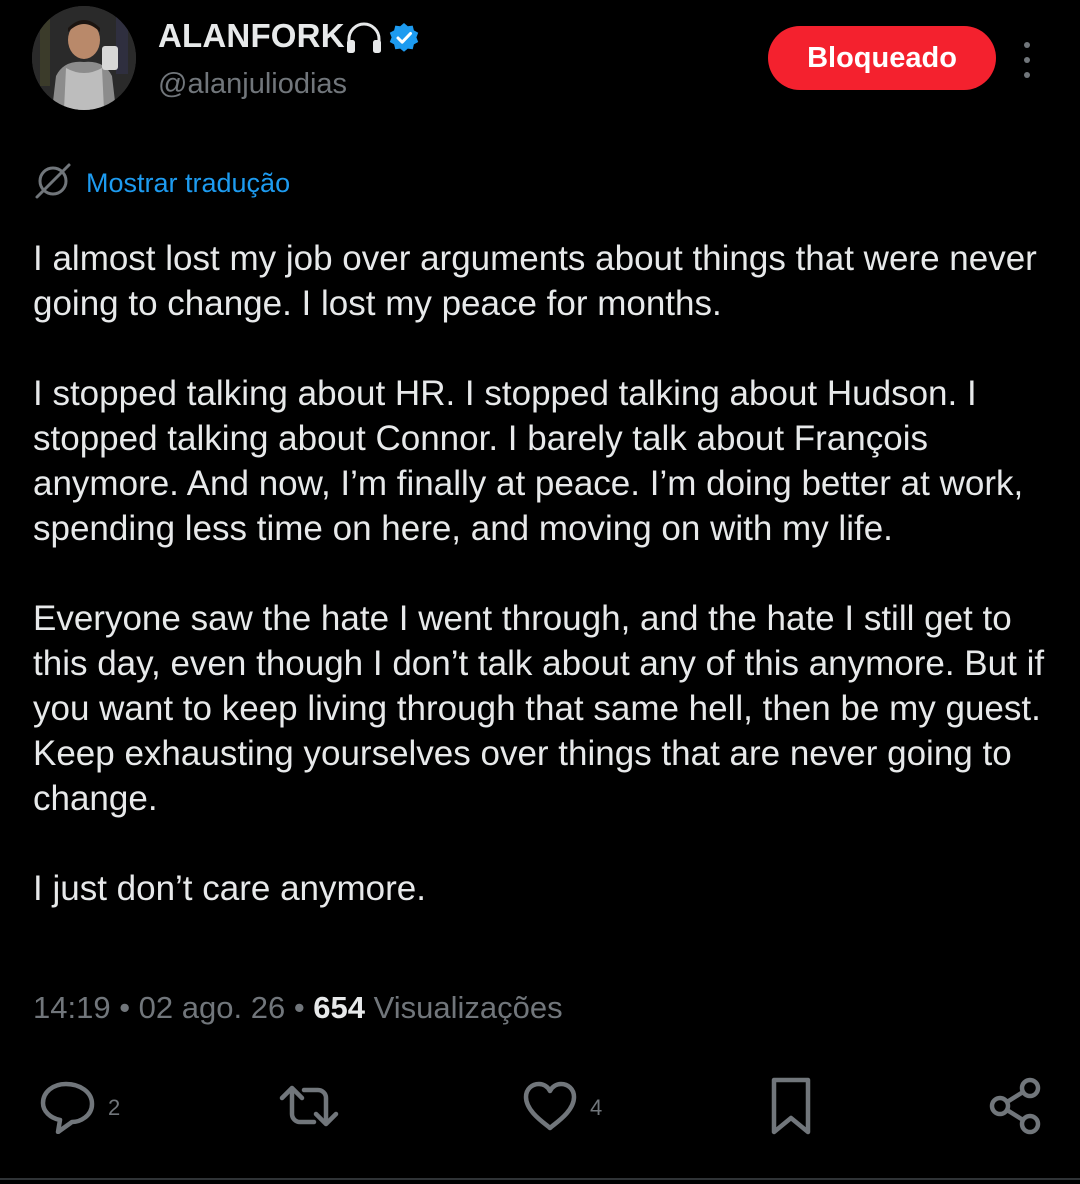  I want to click on share-icon, so click(1016, 1108).